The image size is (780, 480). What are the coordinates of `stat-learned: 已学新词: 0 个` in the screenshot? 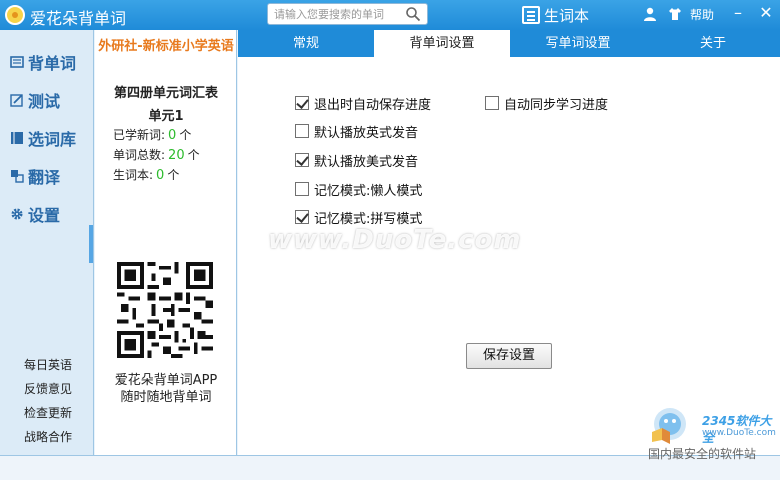 It's located at (152, 135).